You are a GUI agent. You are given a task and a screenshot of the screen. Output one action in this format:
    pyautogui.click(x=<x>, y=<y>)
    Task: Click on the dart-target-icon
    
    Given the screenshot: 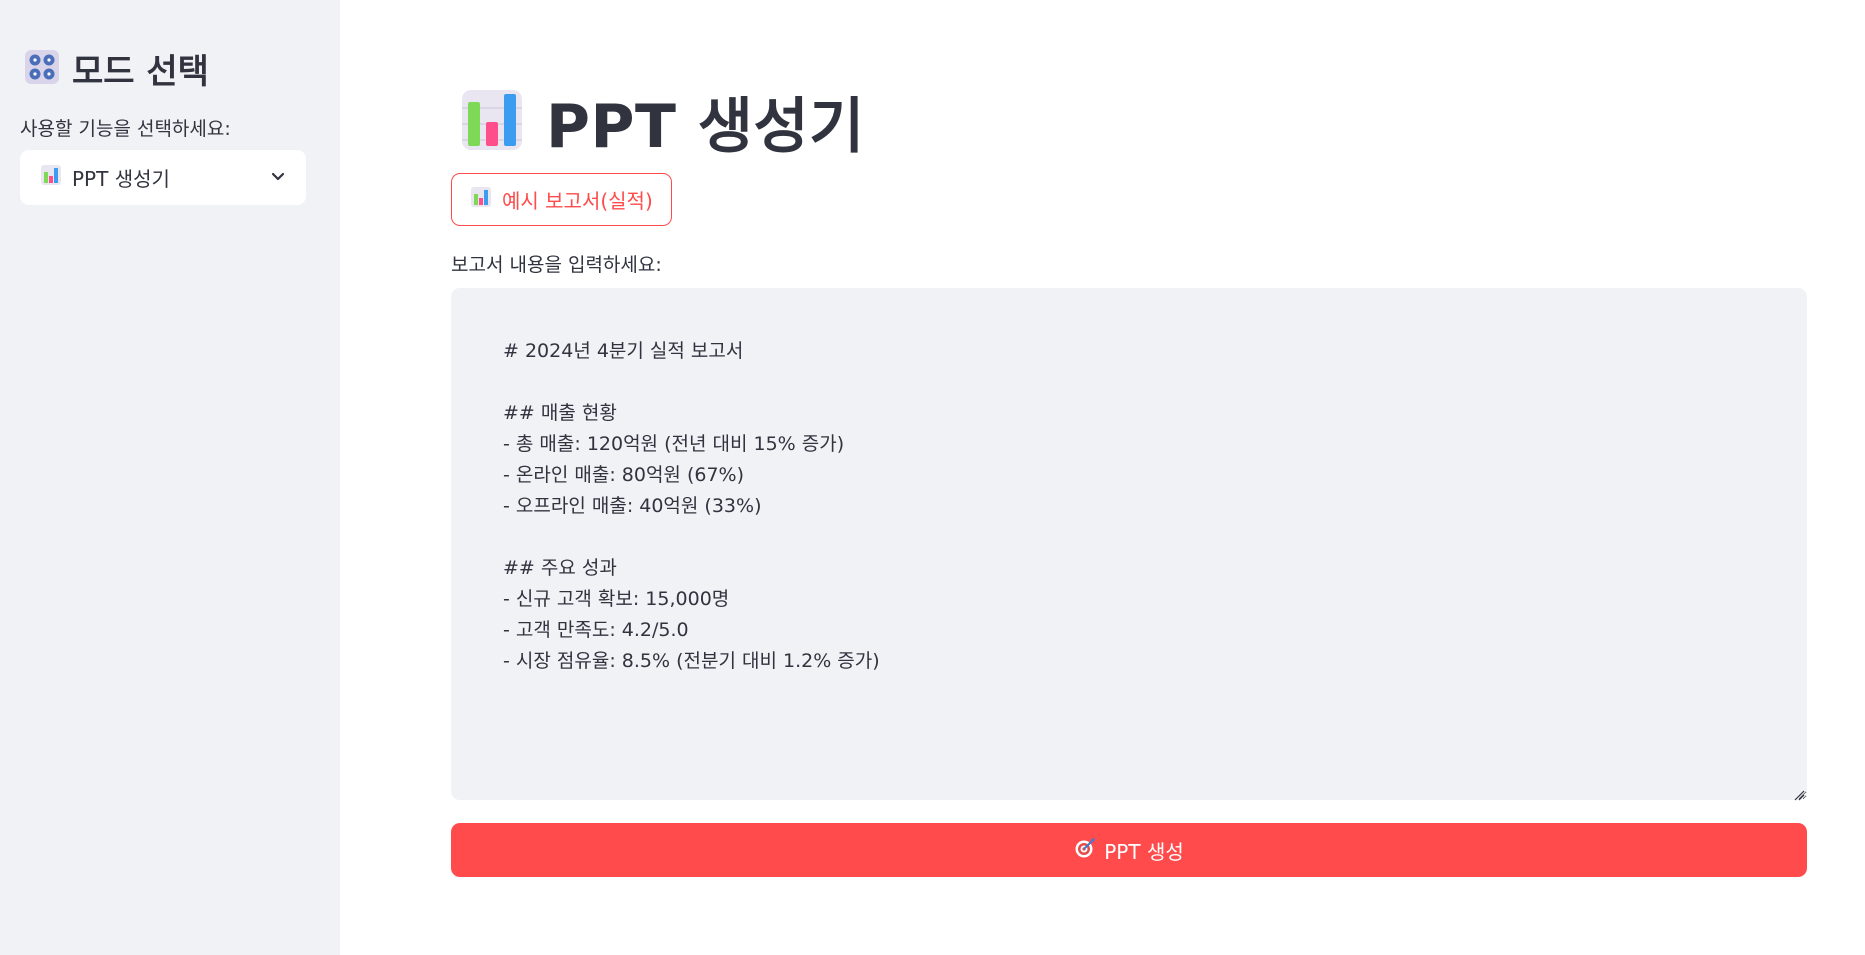 What is the action you would take?
    pyautogui.click(x=1085, y=850)
    